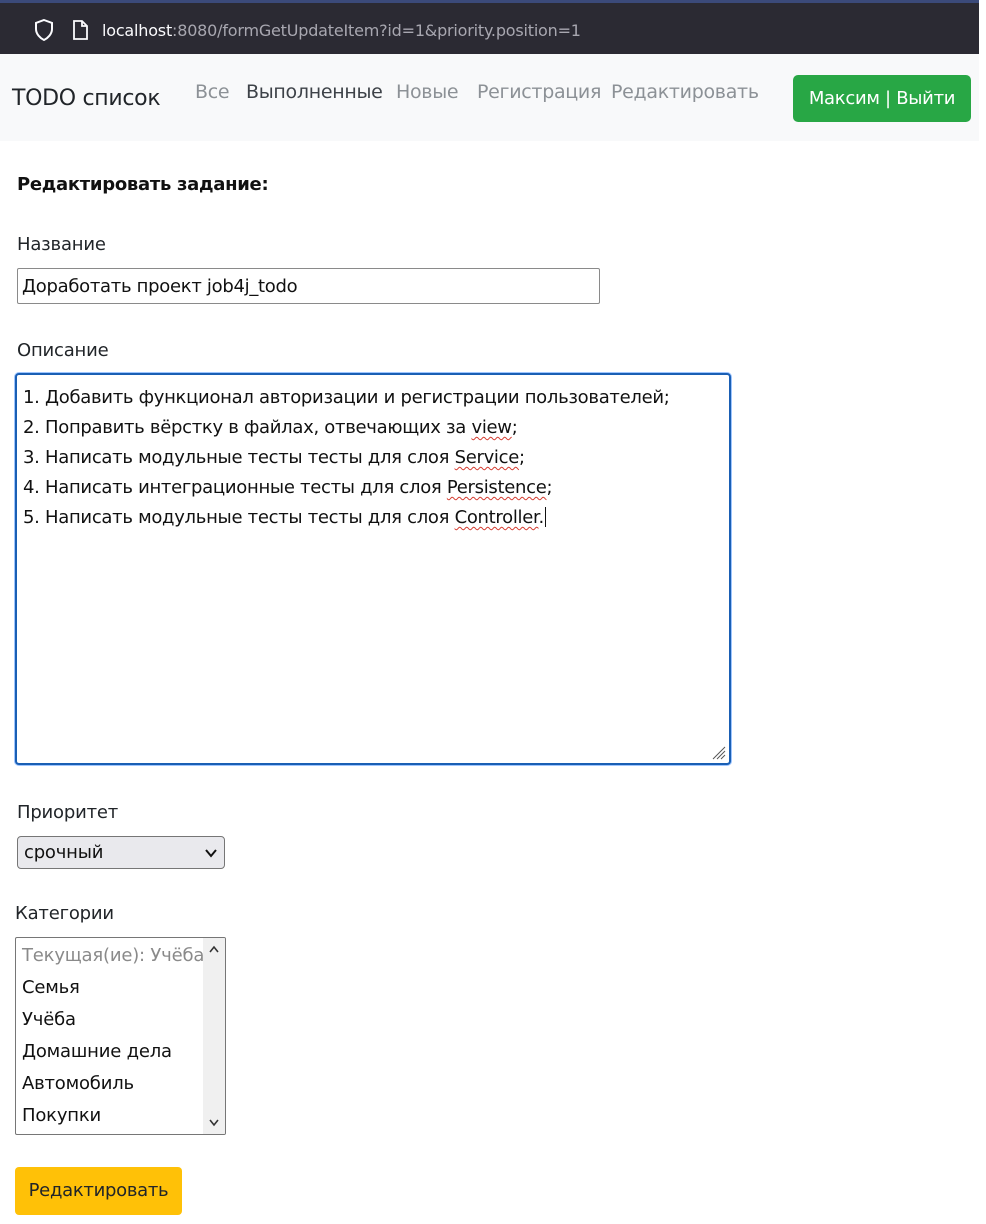 The width and height of the screenshot is (986, 1224). I want to click on user-logout-button: Максим | Выйти, so click(882, 98).